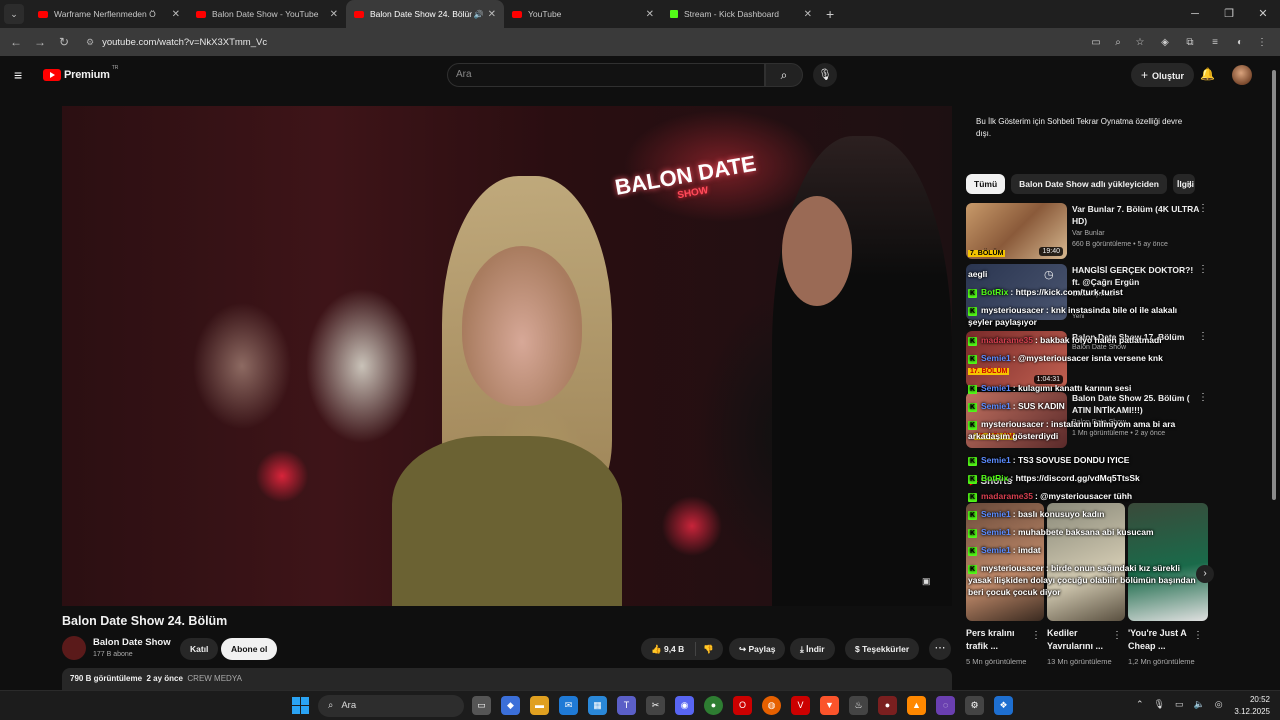  Describe the element at coordinates (1195, 14) in the screenshot. I see `minimize-icon: ─` at that location.